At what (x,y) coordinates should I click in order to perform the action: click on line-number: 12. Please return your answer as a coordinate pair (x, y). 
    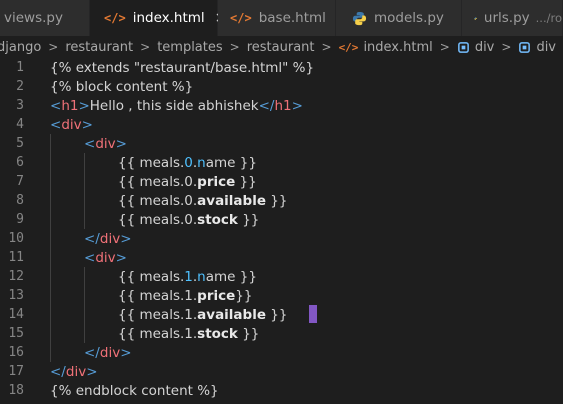
    Looking at the image, I should click on (16, 276).